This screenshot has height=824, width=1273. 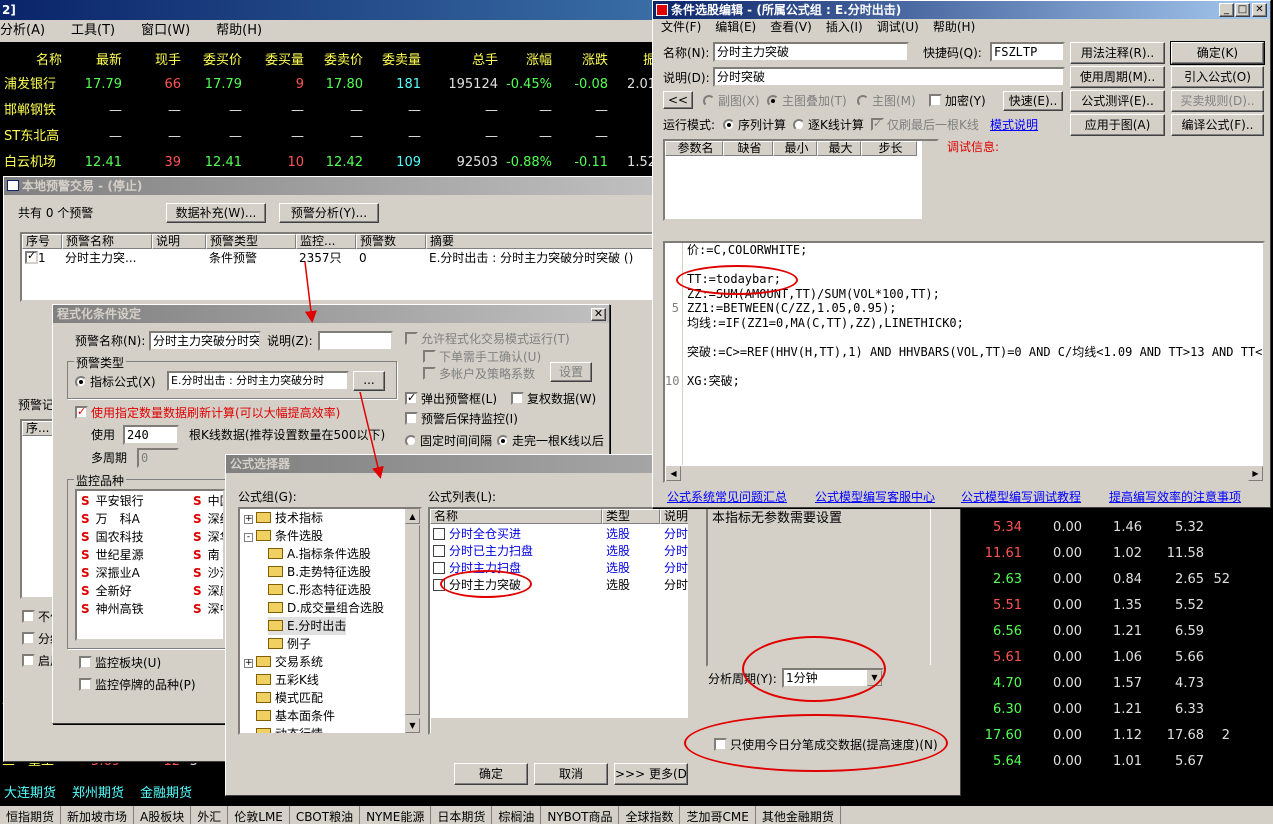 I want to click on tree-item: C.形态特征选股, so click(x=319, y=590).